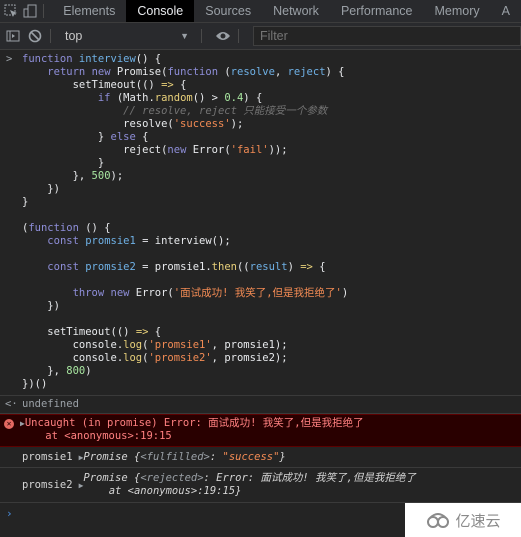 The height and width of the screenshot is (537, 521). I want to click on code-line: }, 500);, so click(98, 176).